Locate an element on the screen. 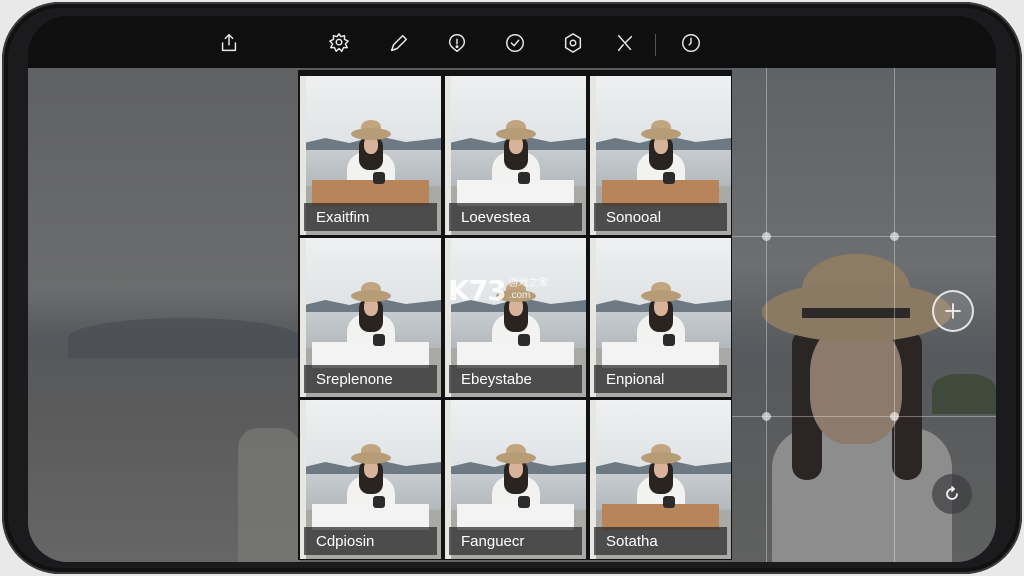 This screenshot has width=1024, height=576. preset-label: Sonooal is located at coordinates (634, 217).